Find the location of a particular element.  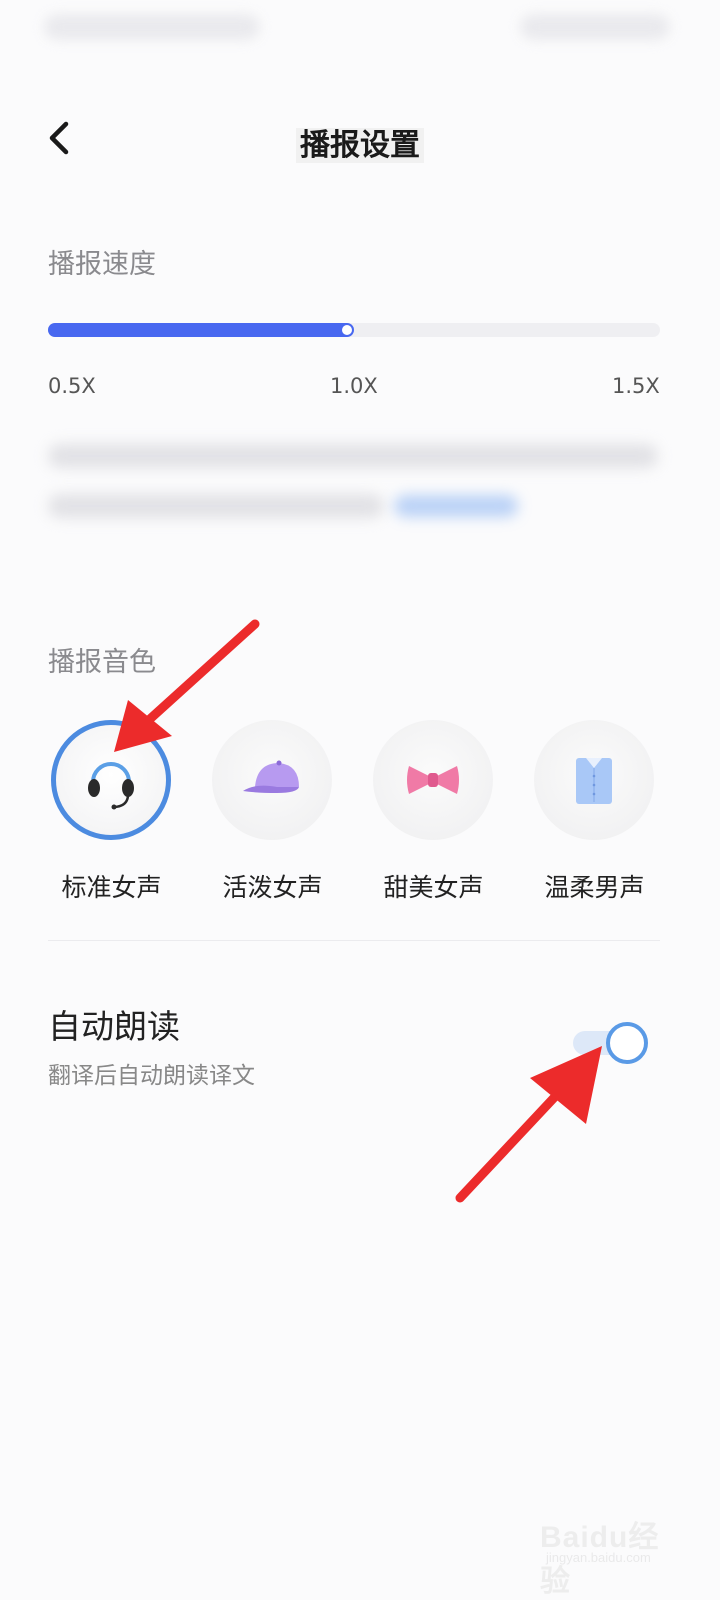

speed-slider is located at coordinates (354, 330).